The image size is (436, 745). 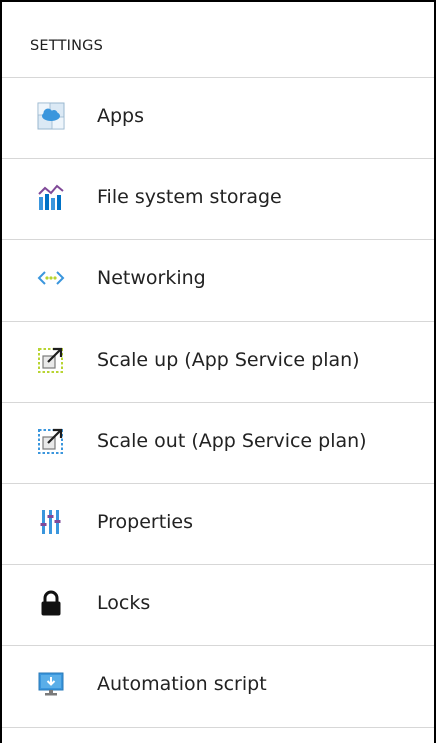 What do you see at coordinates (218, 119) in the screenshot?
I see `menu-item-apps: Apps` at bounding box center [218, 119].